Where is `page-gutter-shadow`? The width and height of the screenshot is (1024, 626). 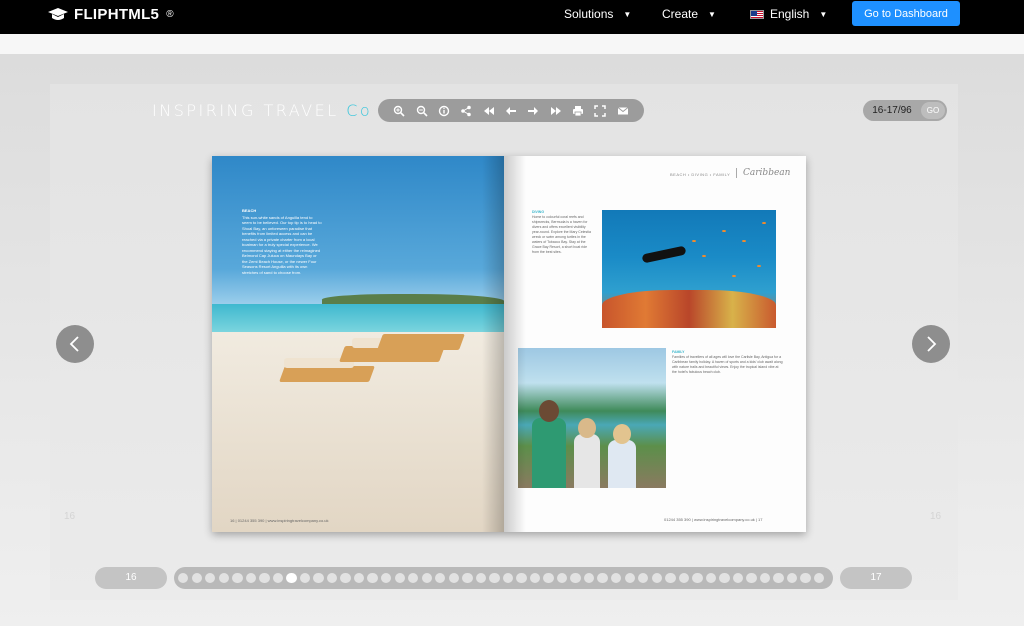
page-gutter-shadow is located at coordinates (493, 344).